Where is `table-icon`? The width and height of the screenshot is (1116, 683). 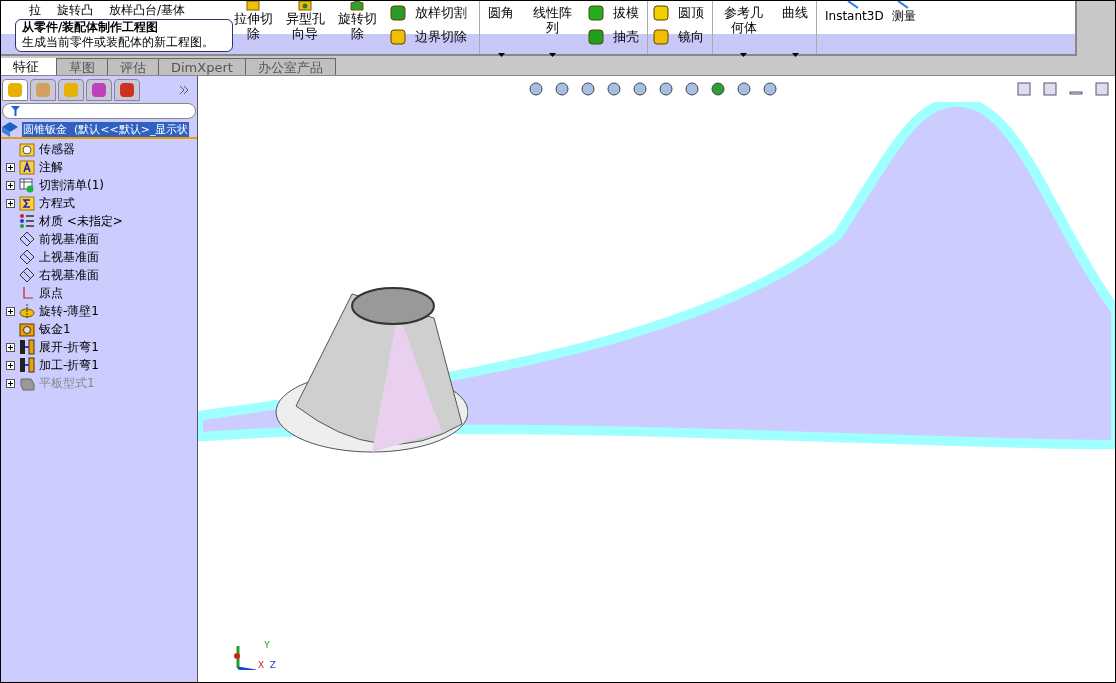 table-icon is located at coordinates (27, 185).